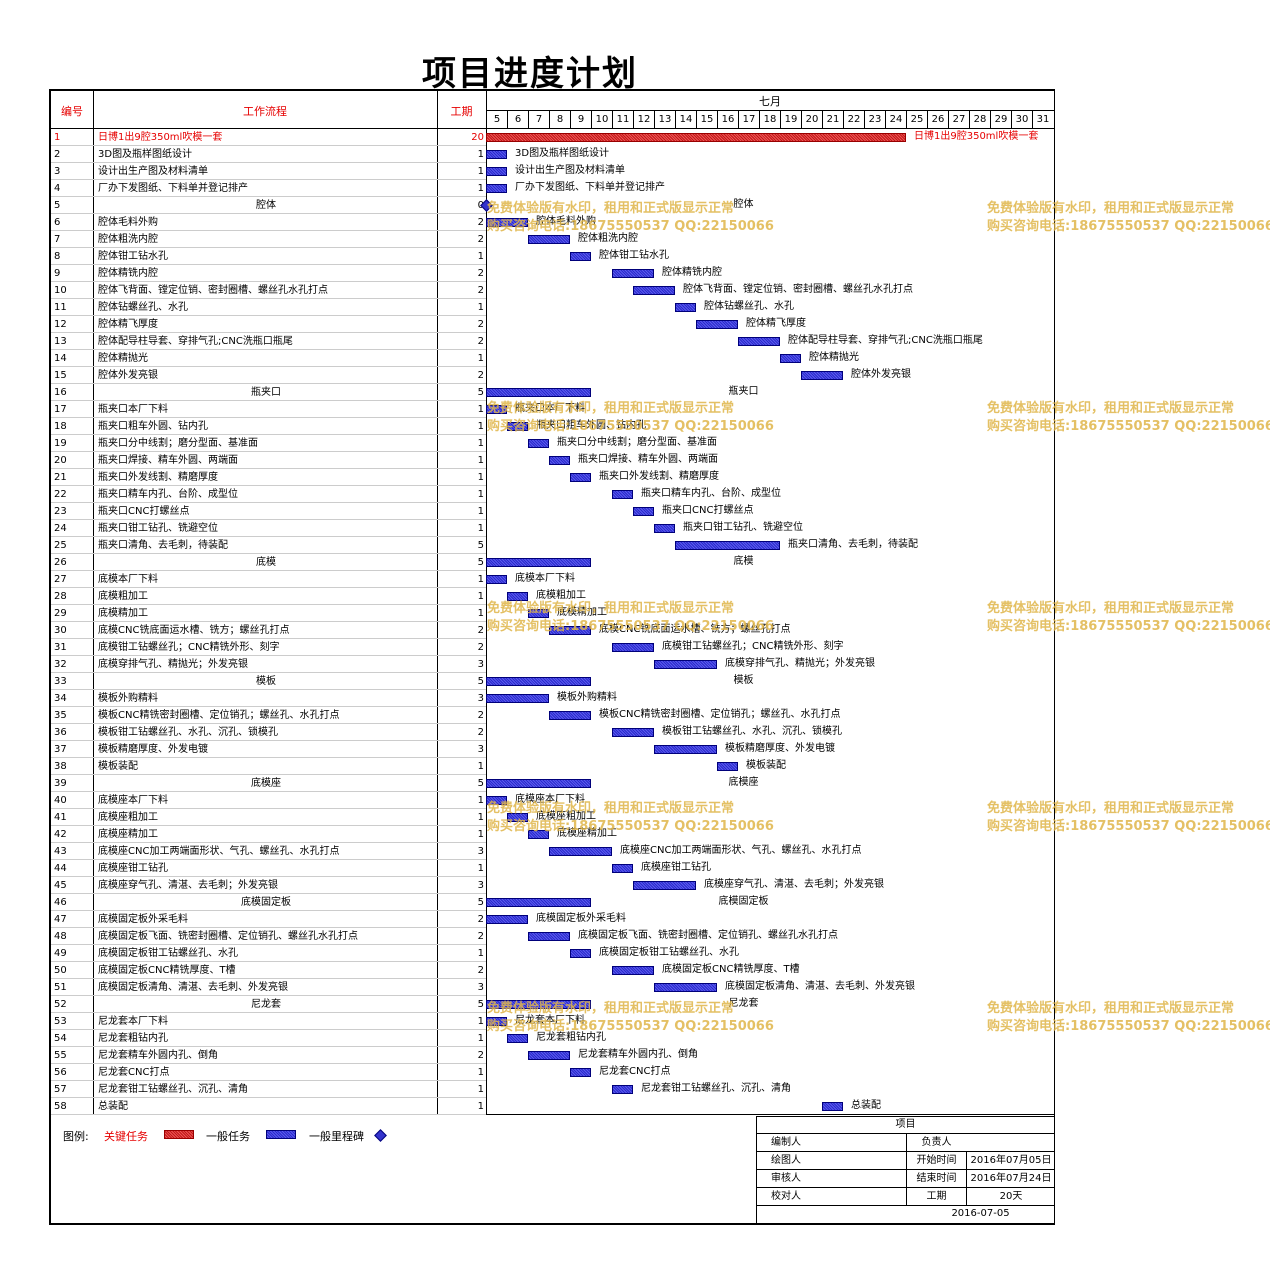  What do you see at coordinates (213, 290) in the screenshot?
I see `task-name: 腔体飞背面、镗定位销、密封圈槽、螺丝孔水孔打点` at bounding box center [213, 290].